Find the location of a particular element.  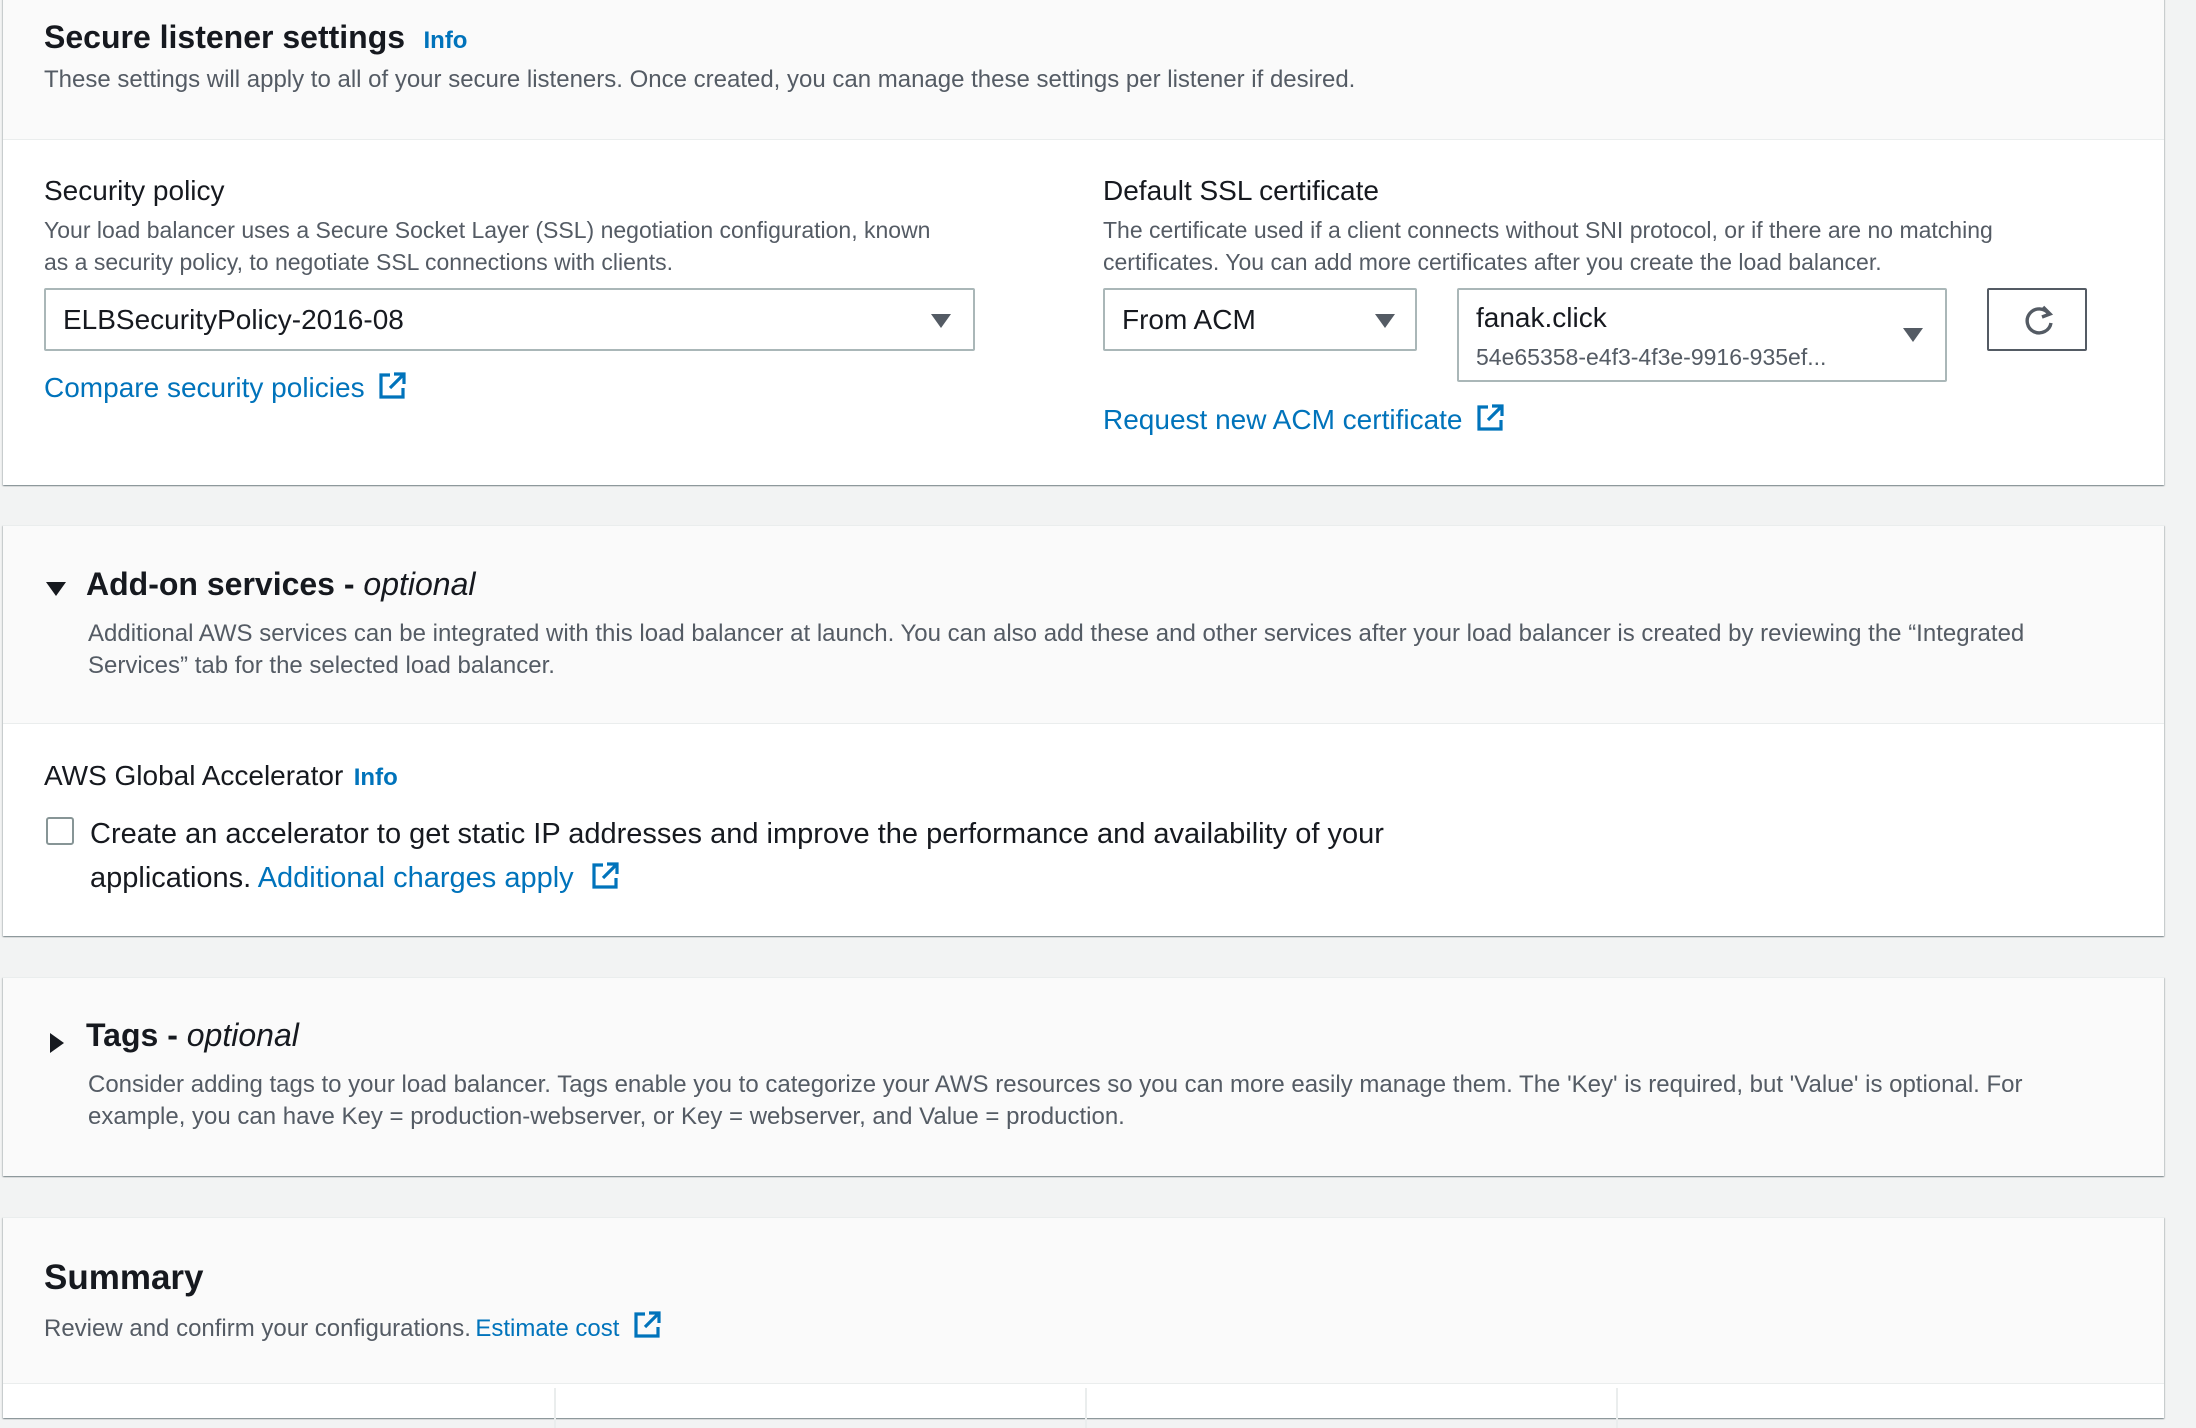

secure-listener-title-row: Secure listener settings Info is located at coordinates (255, 37).